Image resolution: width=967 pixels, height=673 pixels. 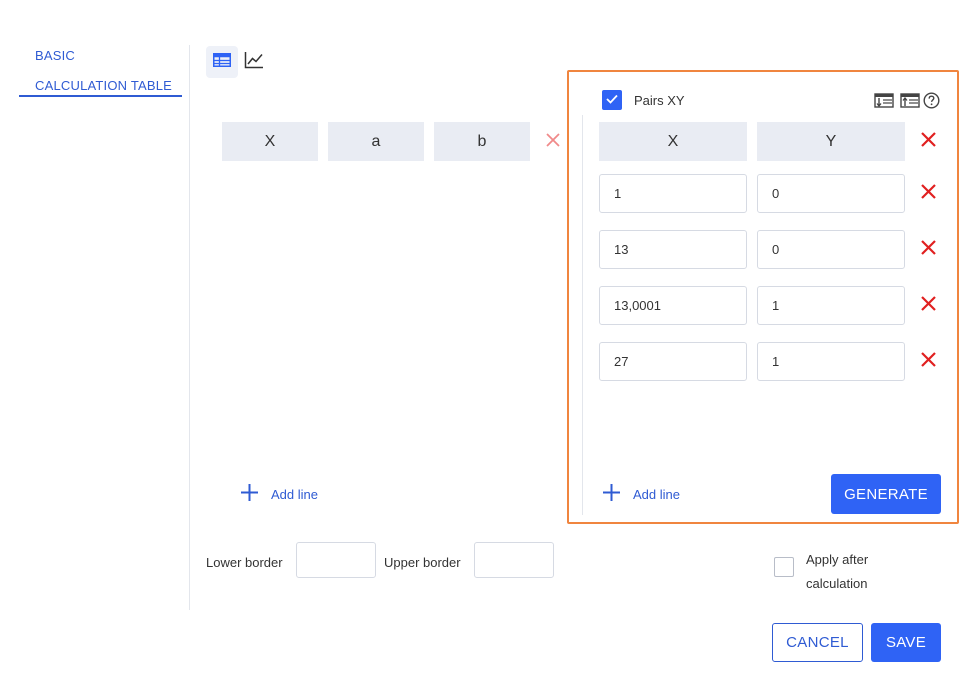 What do you see at coordinates (837, 572) in the screenshot?
I see `apply-after-label: Apply after calculation` at bounding box center [837, 572].